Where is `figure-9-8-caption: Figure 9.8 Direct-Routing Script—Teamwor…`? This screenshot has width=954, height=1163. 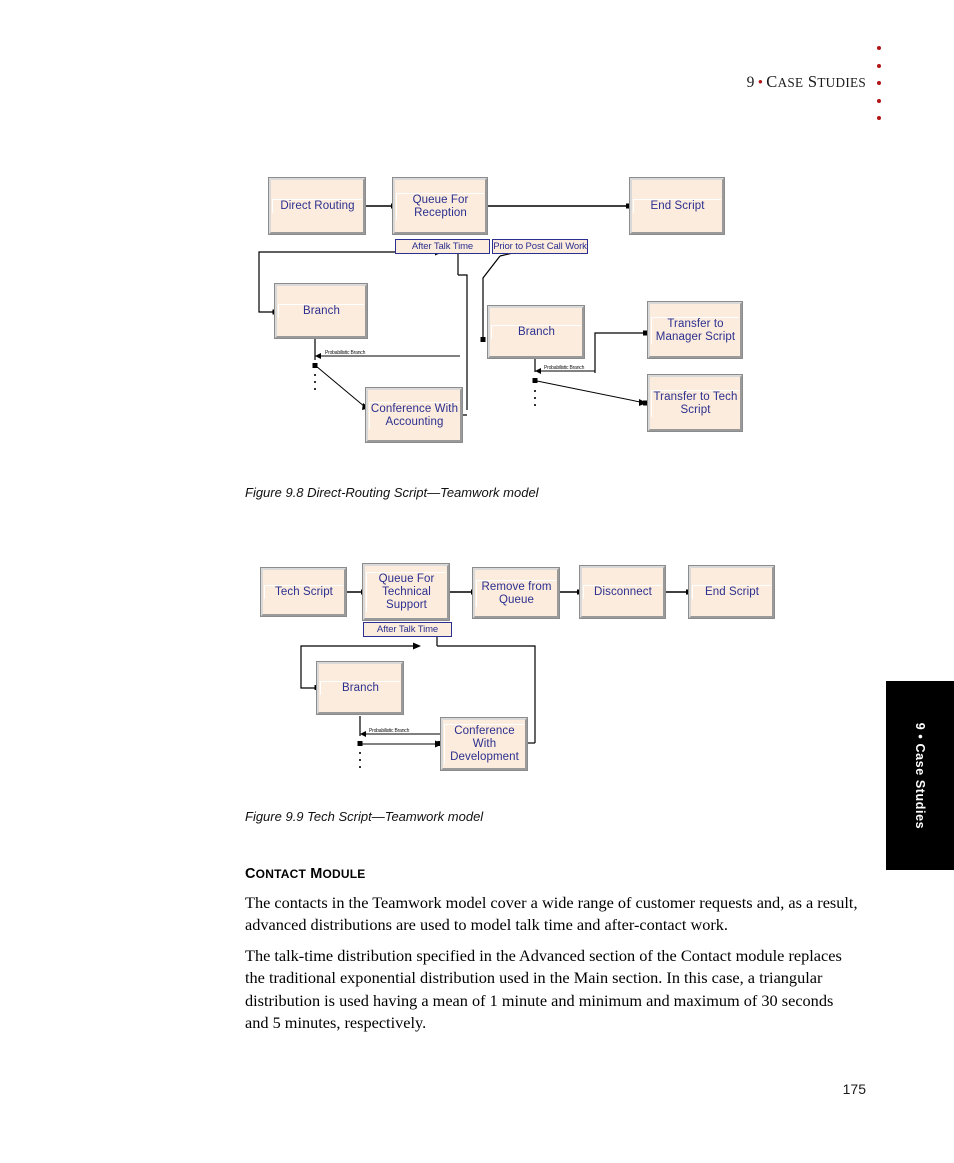 figure-9-8-caption: Figure 9.8 Direct-Routing Script—Teamwor… is located at coordinates (392, 492).